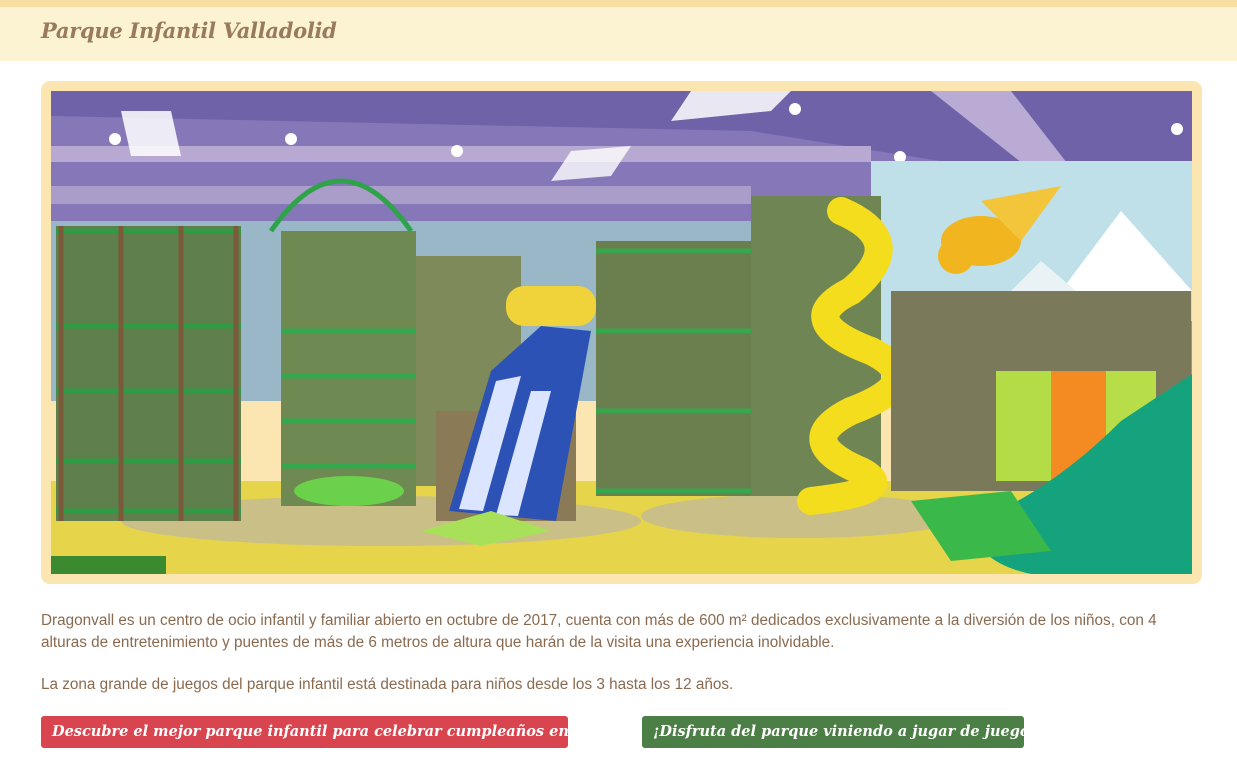  Describe the element at coordinates (618, 3) in the screenshot. I see `top-stripe` at that location.